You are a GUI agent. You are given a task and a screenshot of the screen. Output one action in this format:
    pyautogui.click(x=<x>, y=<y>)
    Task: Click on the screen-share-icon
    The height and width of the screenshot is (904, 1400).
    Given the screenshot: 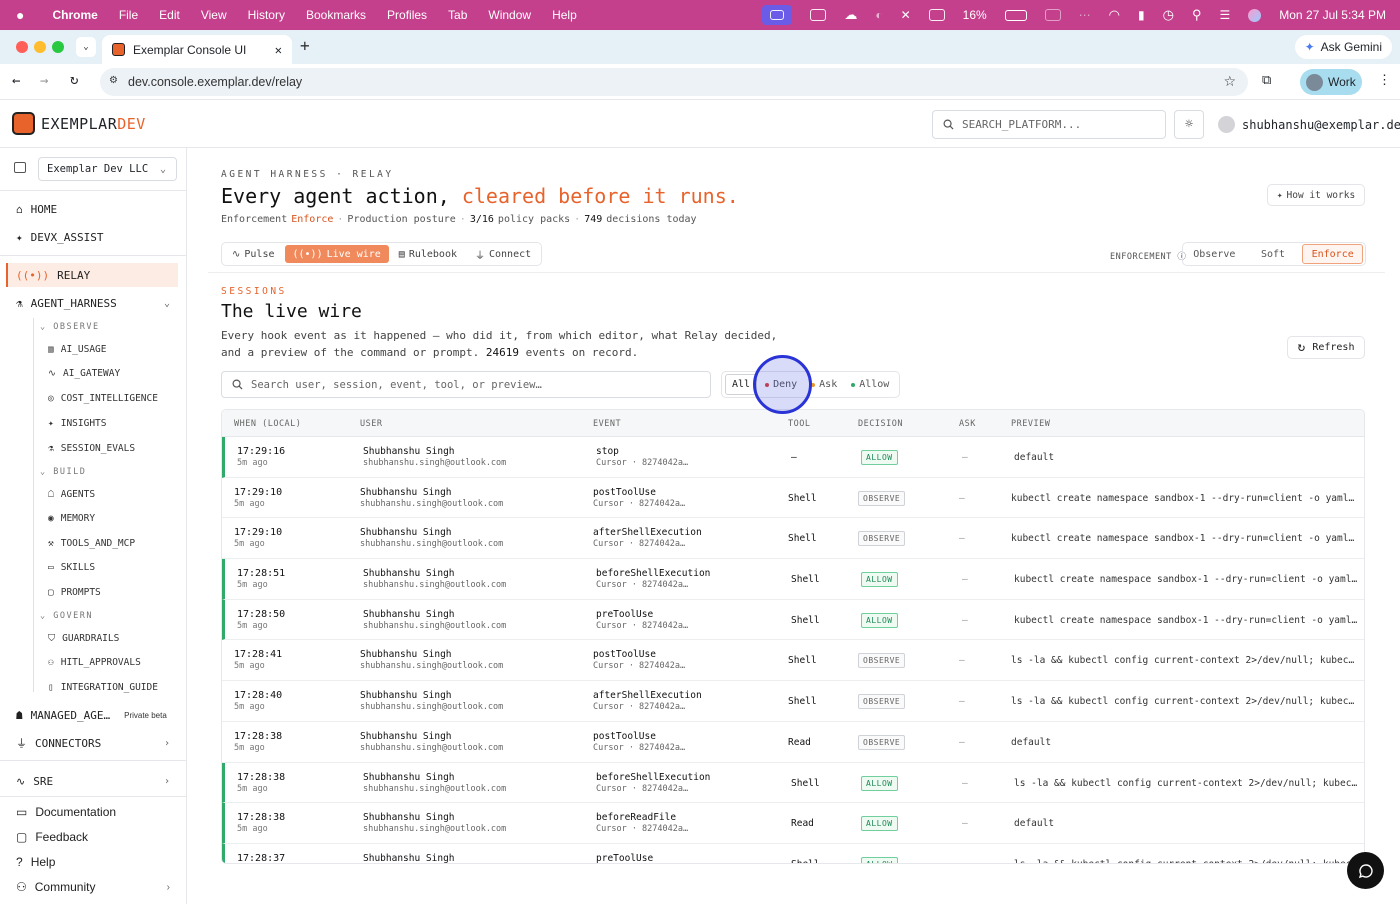 What is the action you would take?
    pyautogui.click(x=777, y=15)
    